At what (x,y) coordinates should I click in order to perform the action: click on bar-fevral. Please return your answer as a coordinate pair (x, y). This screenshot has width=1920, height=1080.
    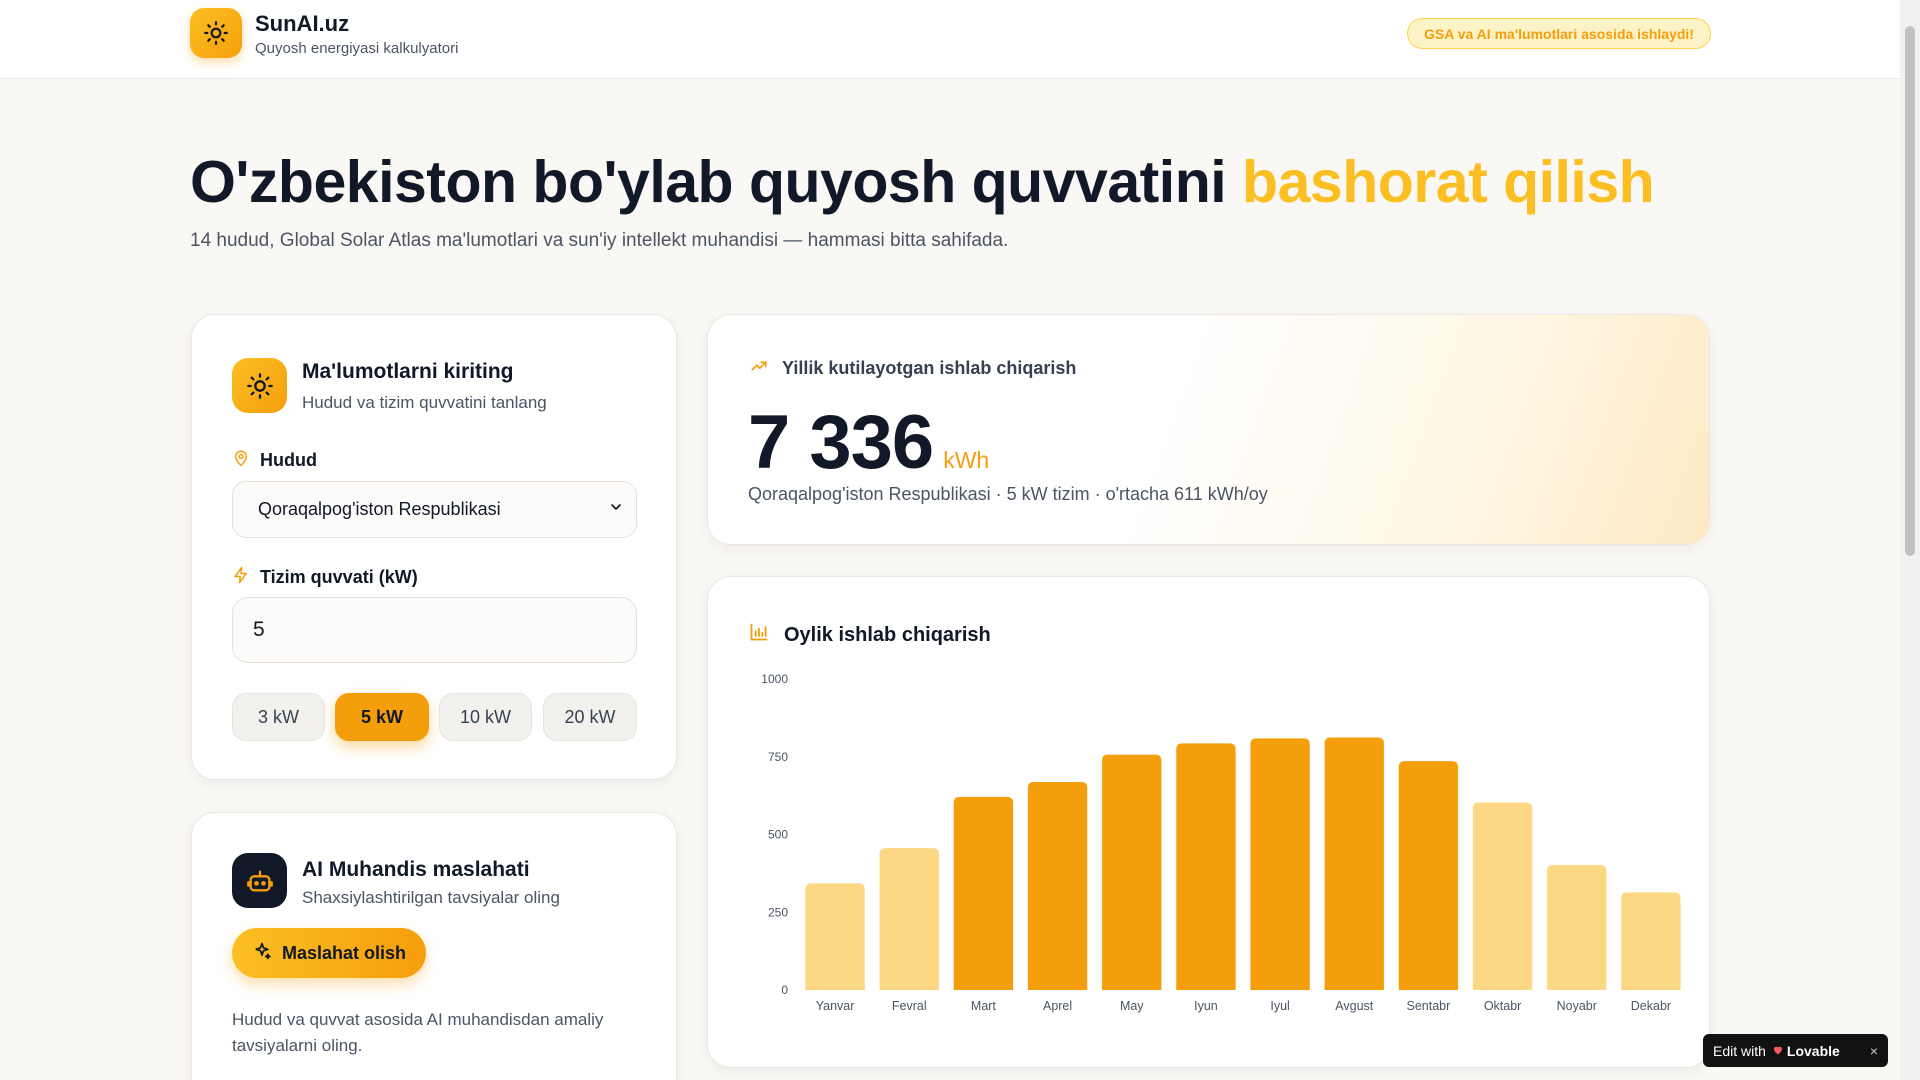
    Looking at the image, I should click on (909, 919).